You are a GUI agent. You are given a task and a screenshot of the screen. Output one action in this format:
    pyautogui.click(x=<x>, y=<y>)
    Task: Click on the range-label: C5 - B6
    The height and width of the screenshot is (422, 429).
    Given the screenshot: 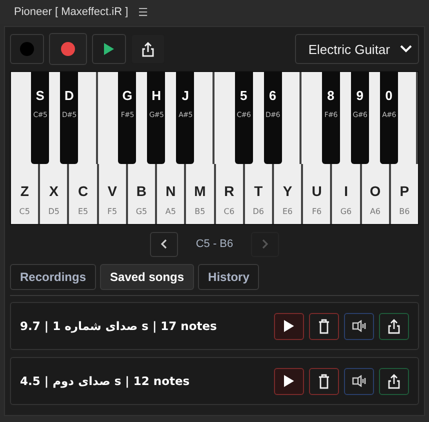 What is the action you would take?
    pyautogui.click(x=215, y=244)
    